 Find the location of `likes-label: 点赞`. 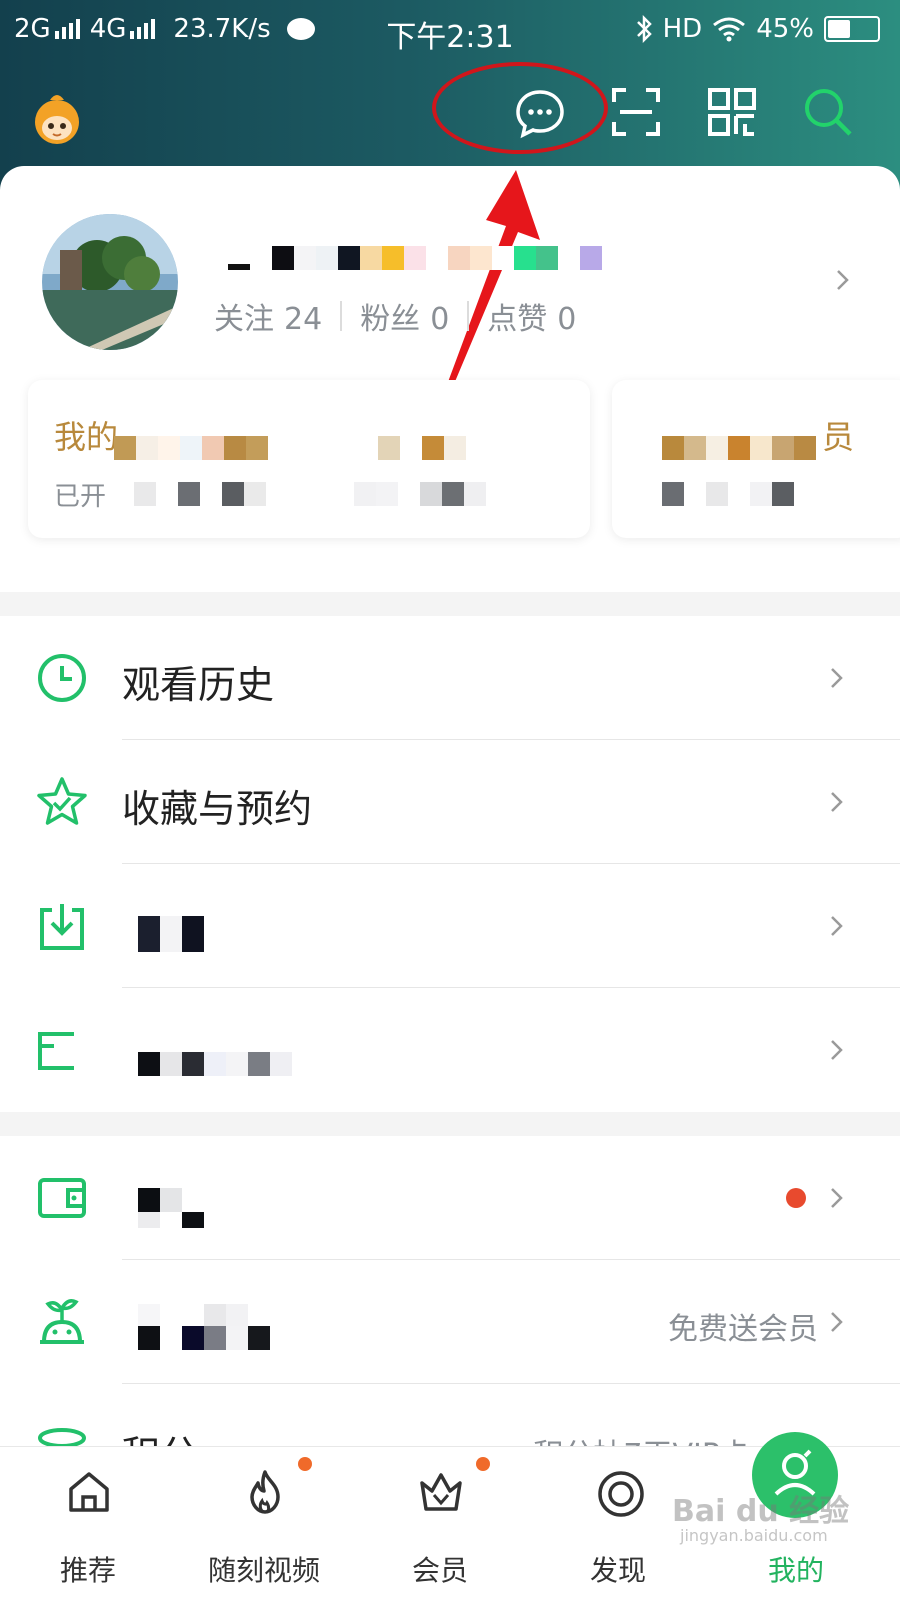

likes-label: 点赞 is located at coordinates (517, 319).